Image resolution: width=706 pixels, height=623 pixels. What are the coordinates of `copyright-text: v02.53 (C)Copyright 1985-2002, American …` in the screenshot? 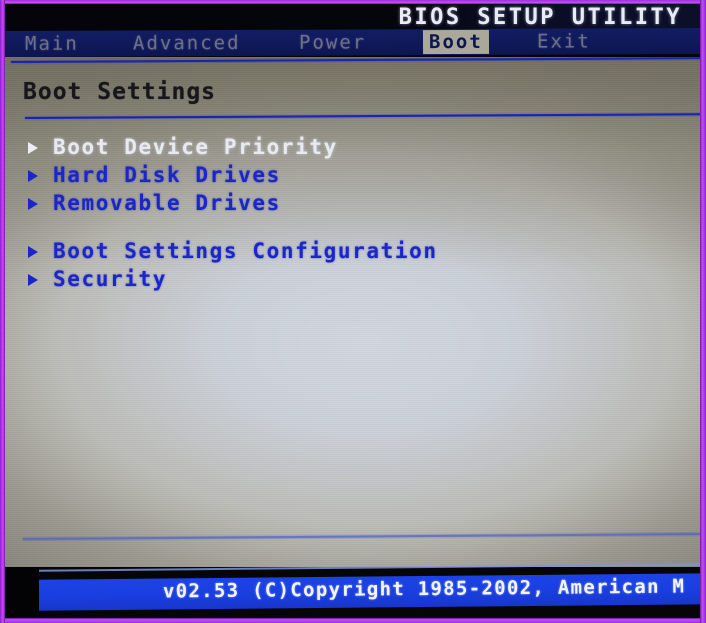 It's located at (424, 589).